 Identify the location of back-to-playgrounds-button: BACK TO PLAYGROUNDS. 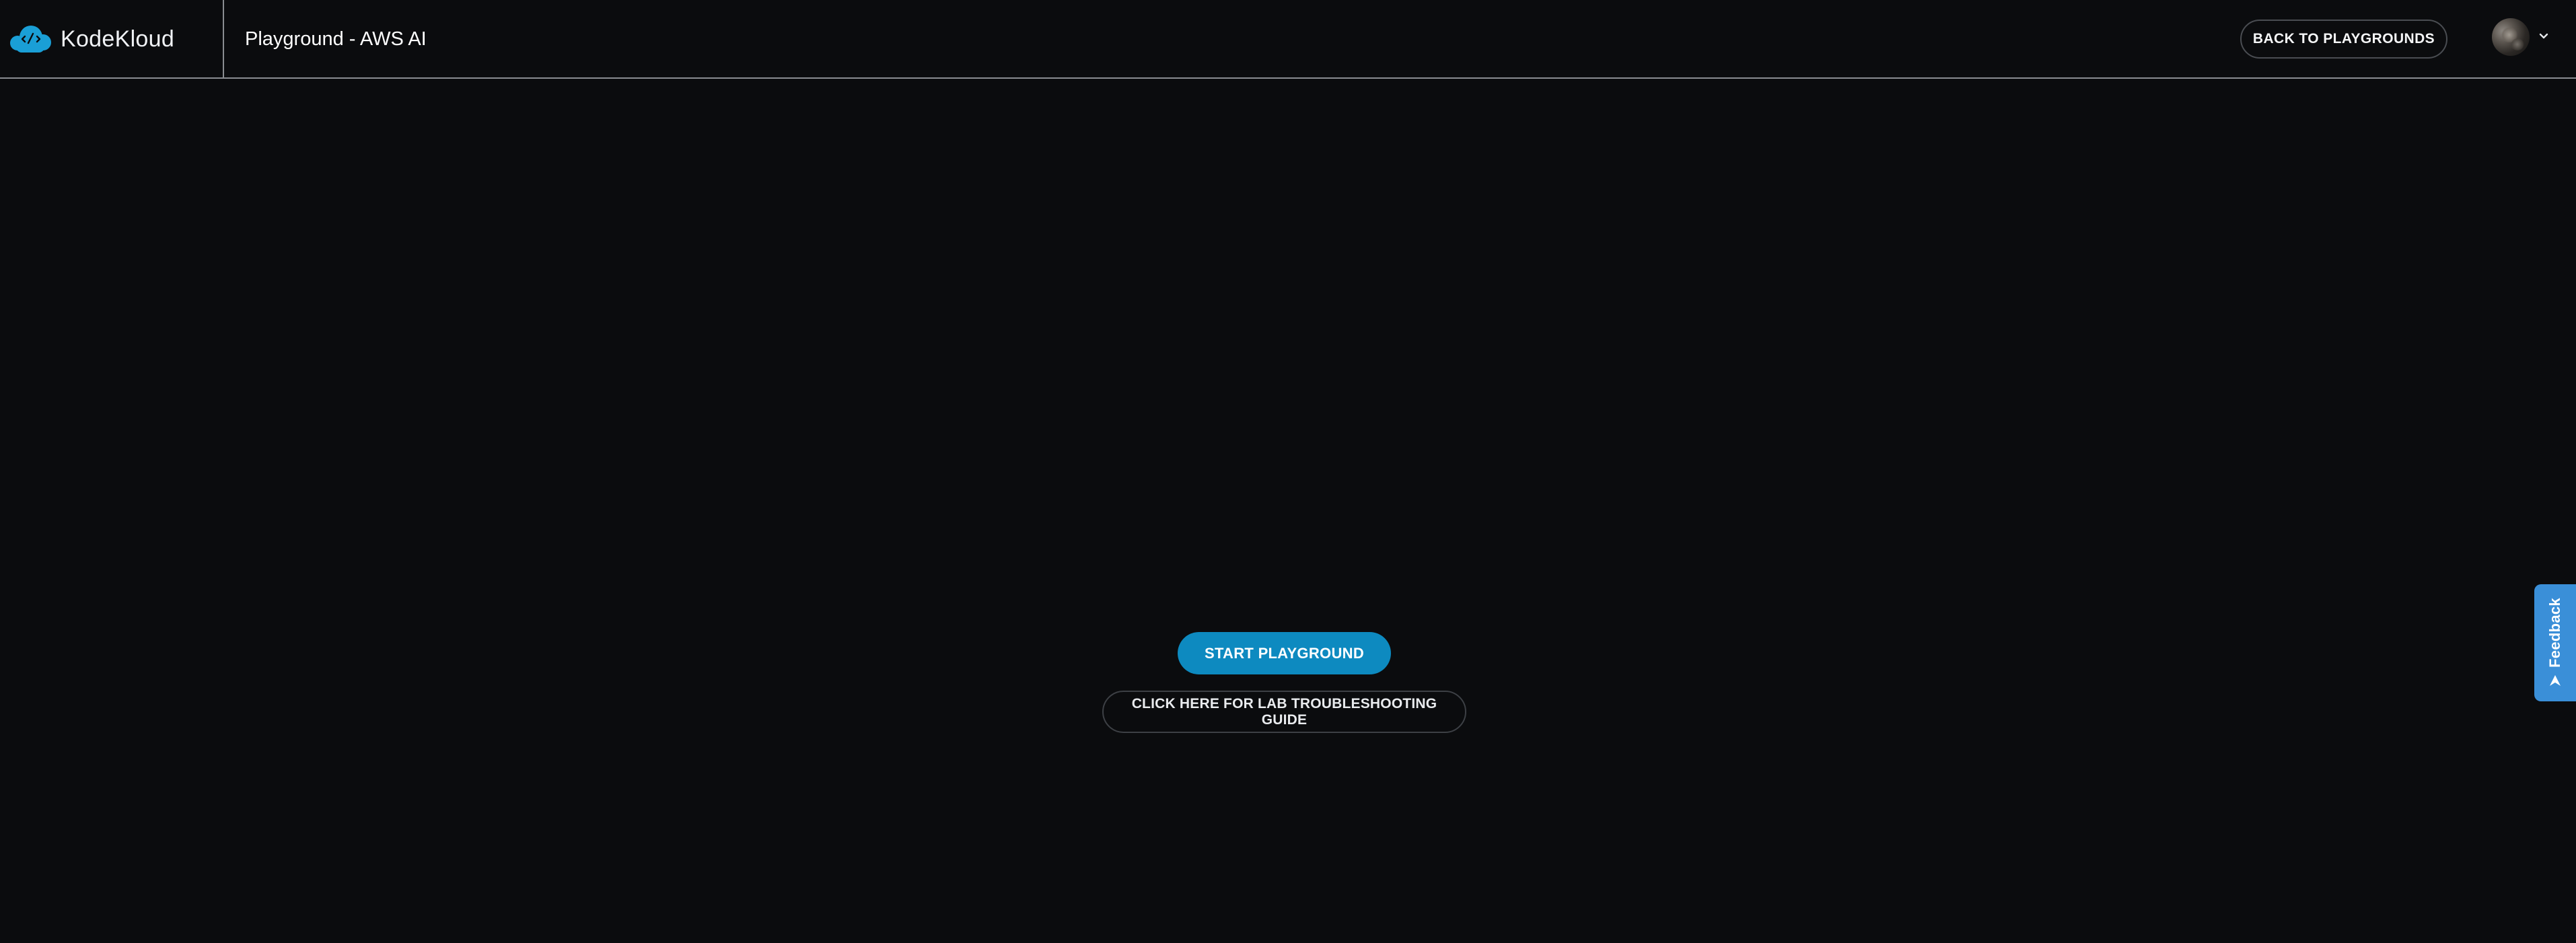
(2343, 40).